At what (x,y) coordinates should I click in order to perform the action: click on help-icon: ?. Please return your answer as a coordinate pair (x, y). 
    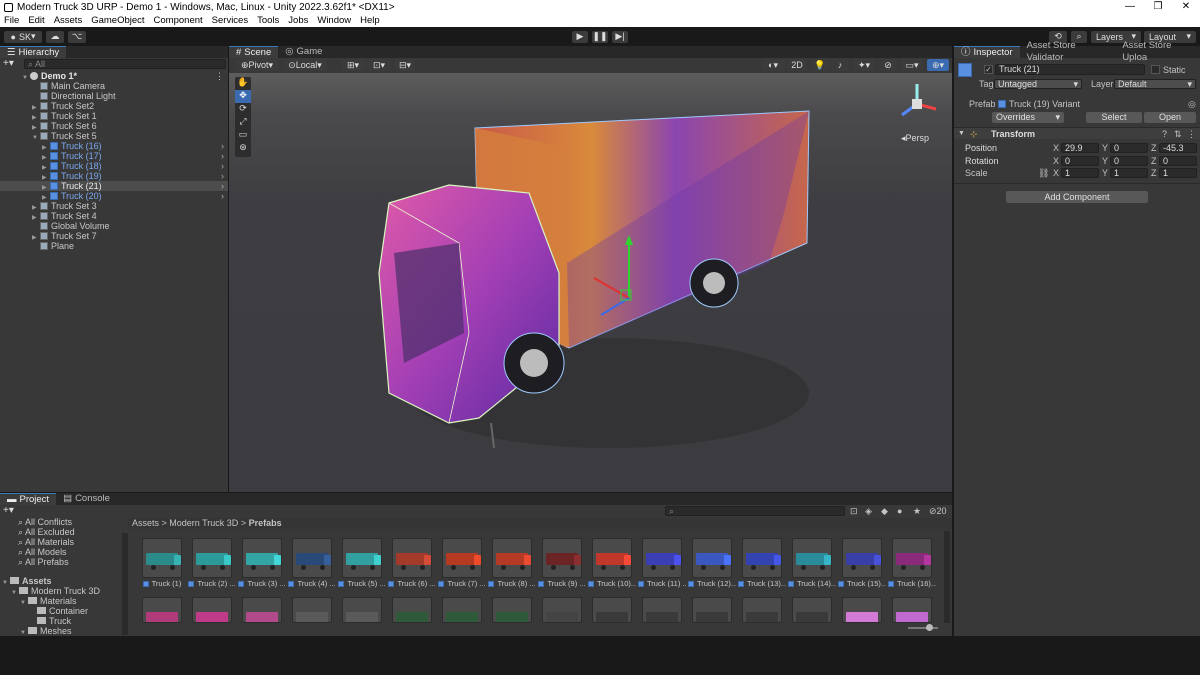
    Looking at the image, I should click on (1164, 134).